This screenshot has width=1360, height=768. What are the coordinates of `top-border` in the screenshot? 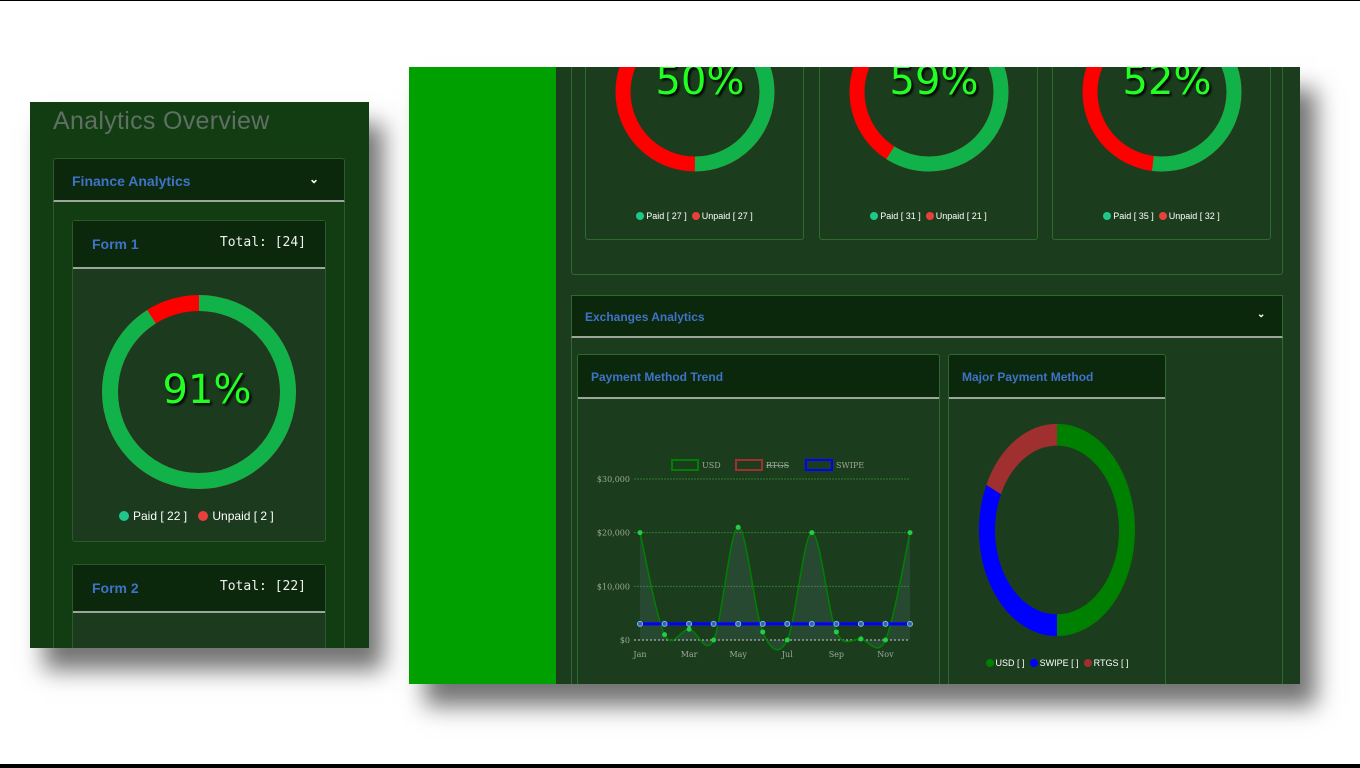 It's located at (680, 0).